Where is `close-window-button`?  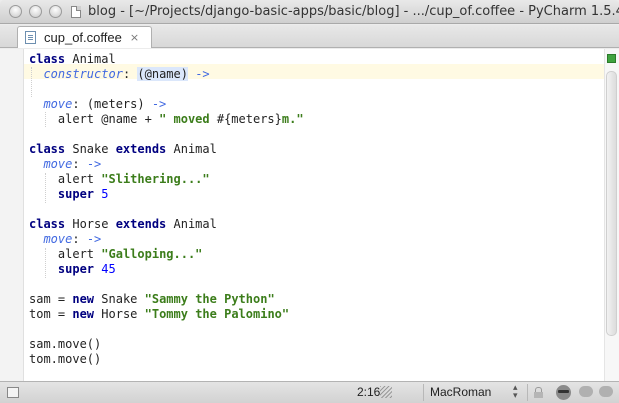
close-window-button is located at coordinates (15, 11).